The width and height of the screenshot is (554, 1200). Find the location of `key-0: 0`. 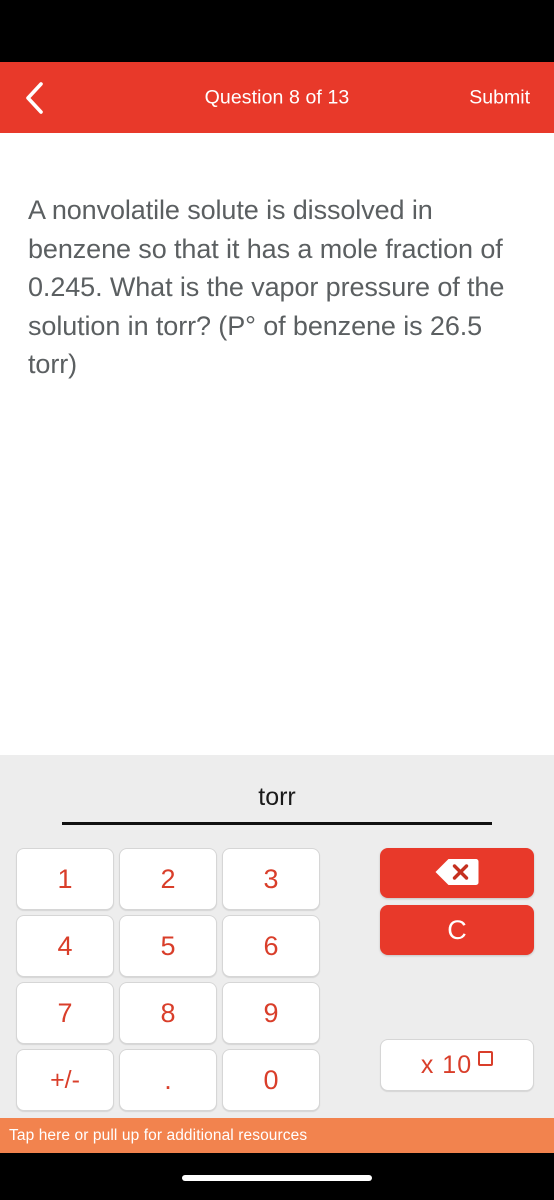

key-0: 0 is located at coordinates (271, 1080).